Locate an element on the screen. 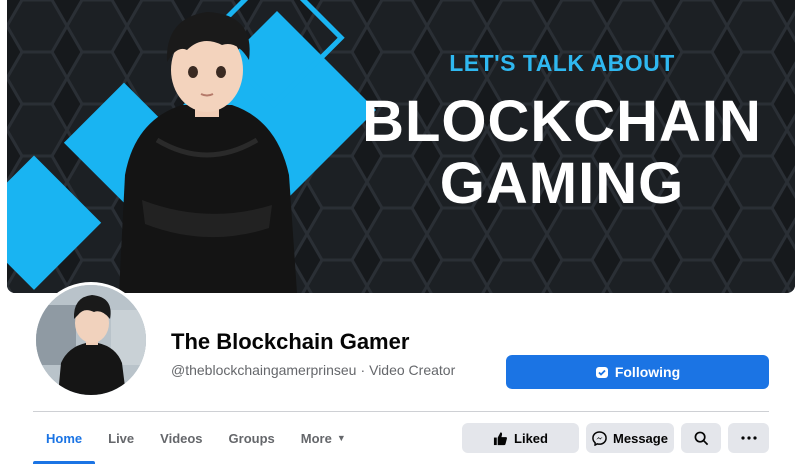 This screenshot has height=471, width=802. tab-home-label: Home is located at coordinates (64, 438).